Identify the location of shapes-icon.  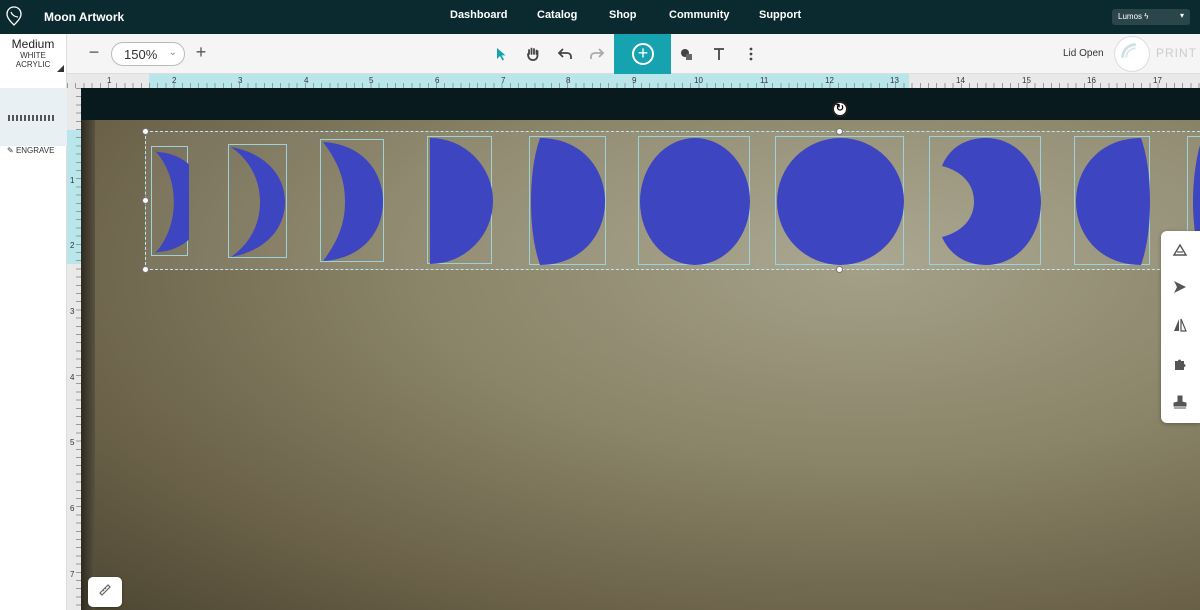
(687, 54).